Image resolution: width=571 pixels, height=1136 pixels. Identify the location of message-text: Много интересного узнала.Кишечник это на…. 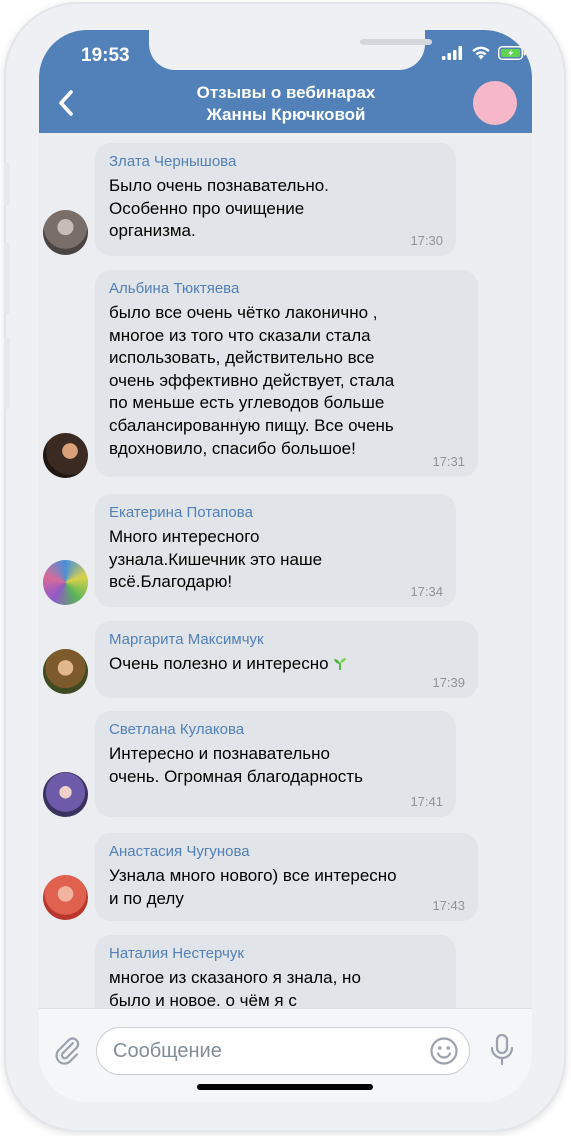
(216, 559).